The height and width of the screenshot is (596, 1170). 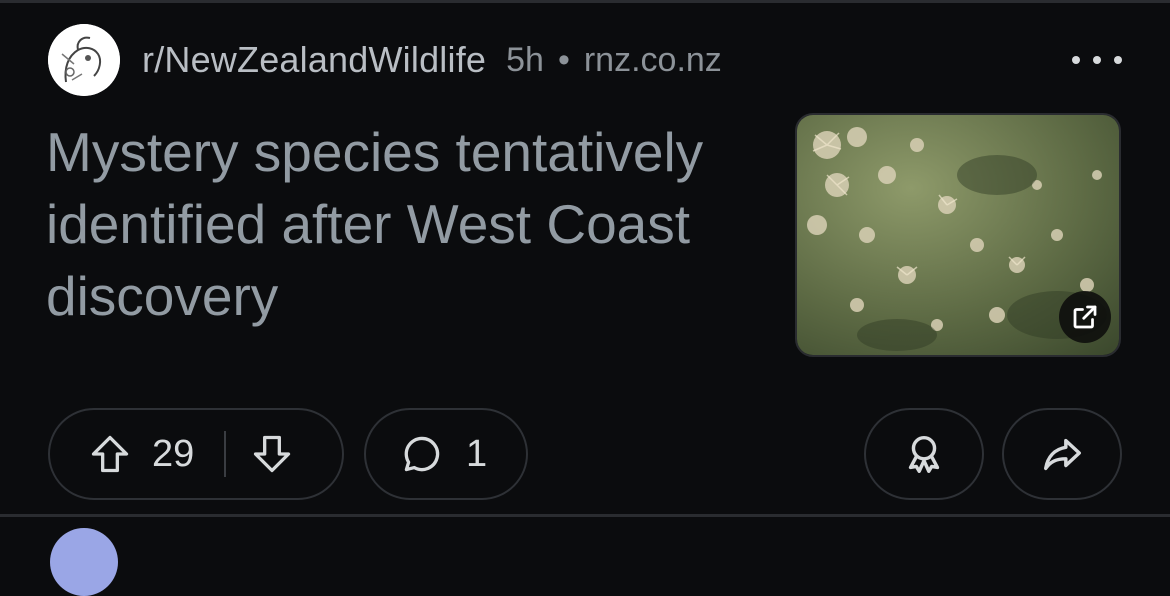 I want to click on post-header: r/NewZealandWildlife 5h • rnz.co.nz, so click(x=385, y=60).